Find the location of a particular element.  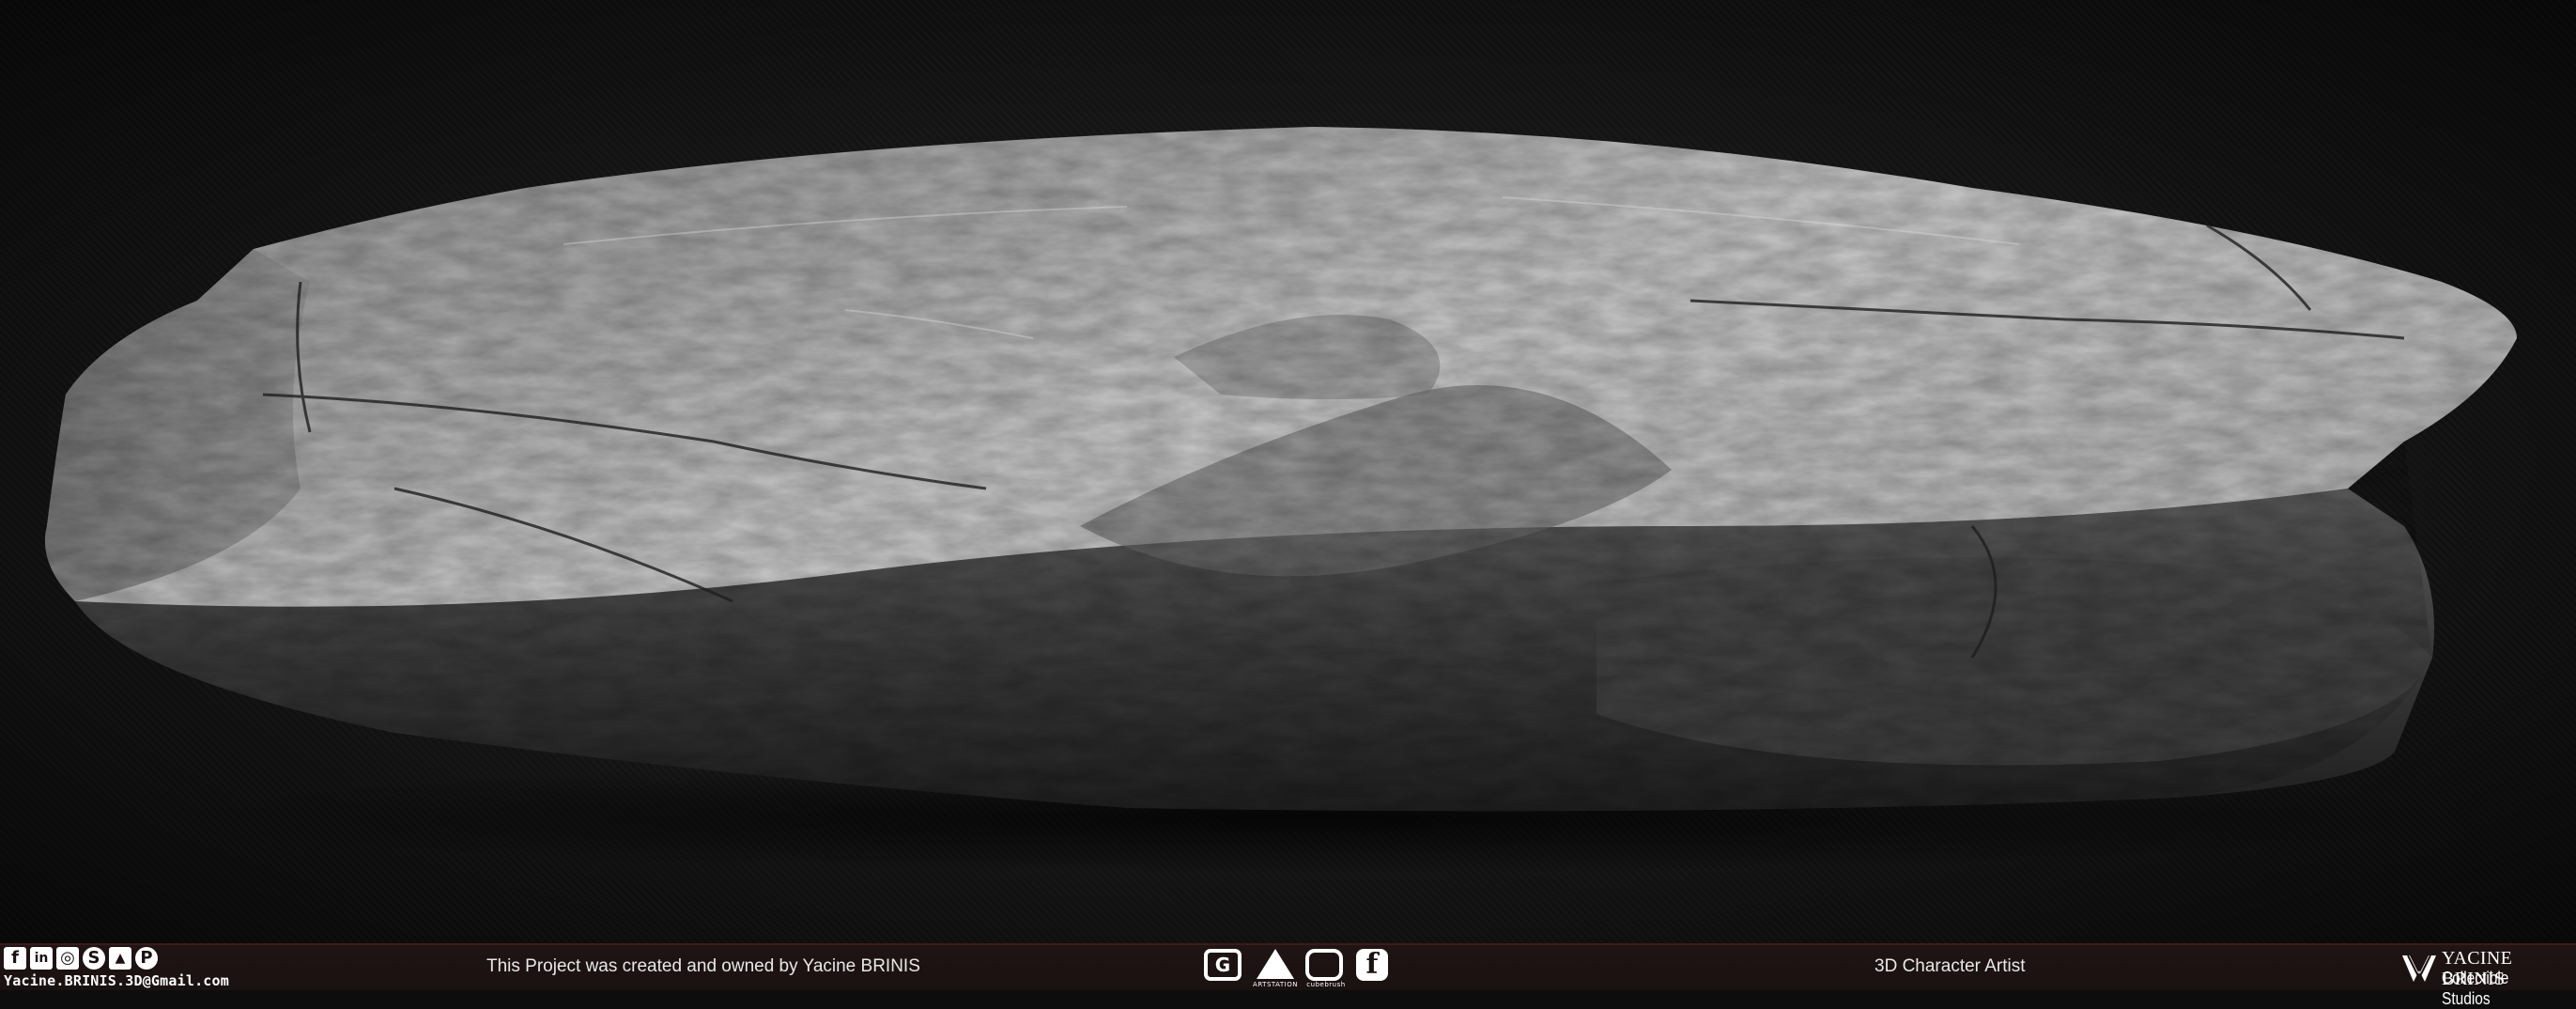

pinterest-icon: P is located at coordinates (146, 958).